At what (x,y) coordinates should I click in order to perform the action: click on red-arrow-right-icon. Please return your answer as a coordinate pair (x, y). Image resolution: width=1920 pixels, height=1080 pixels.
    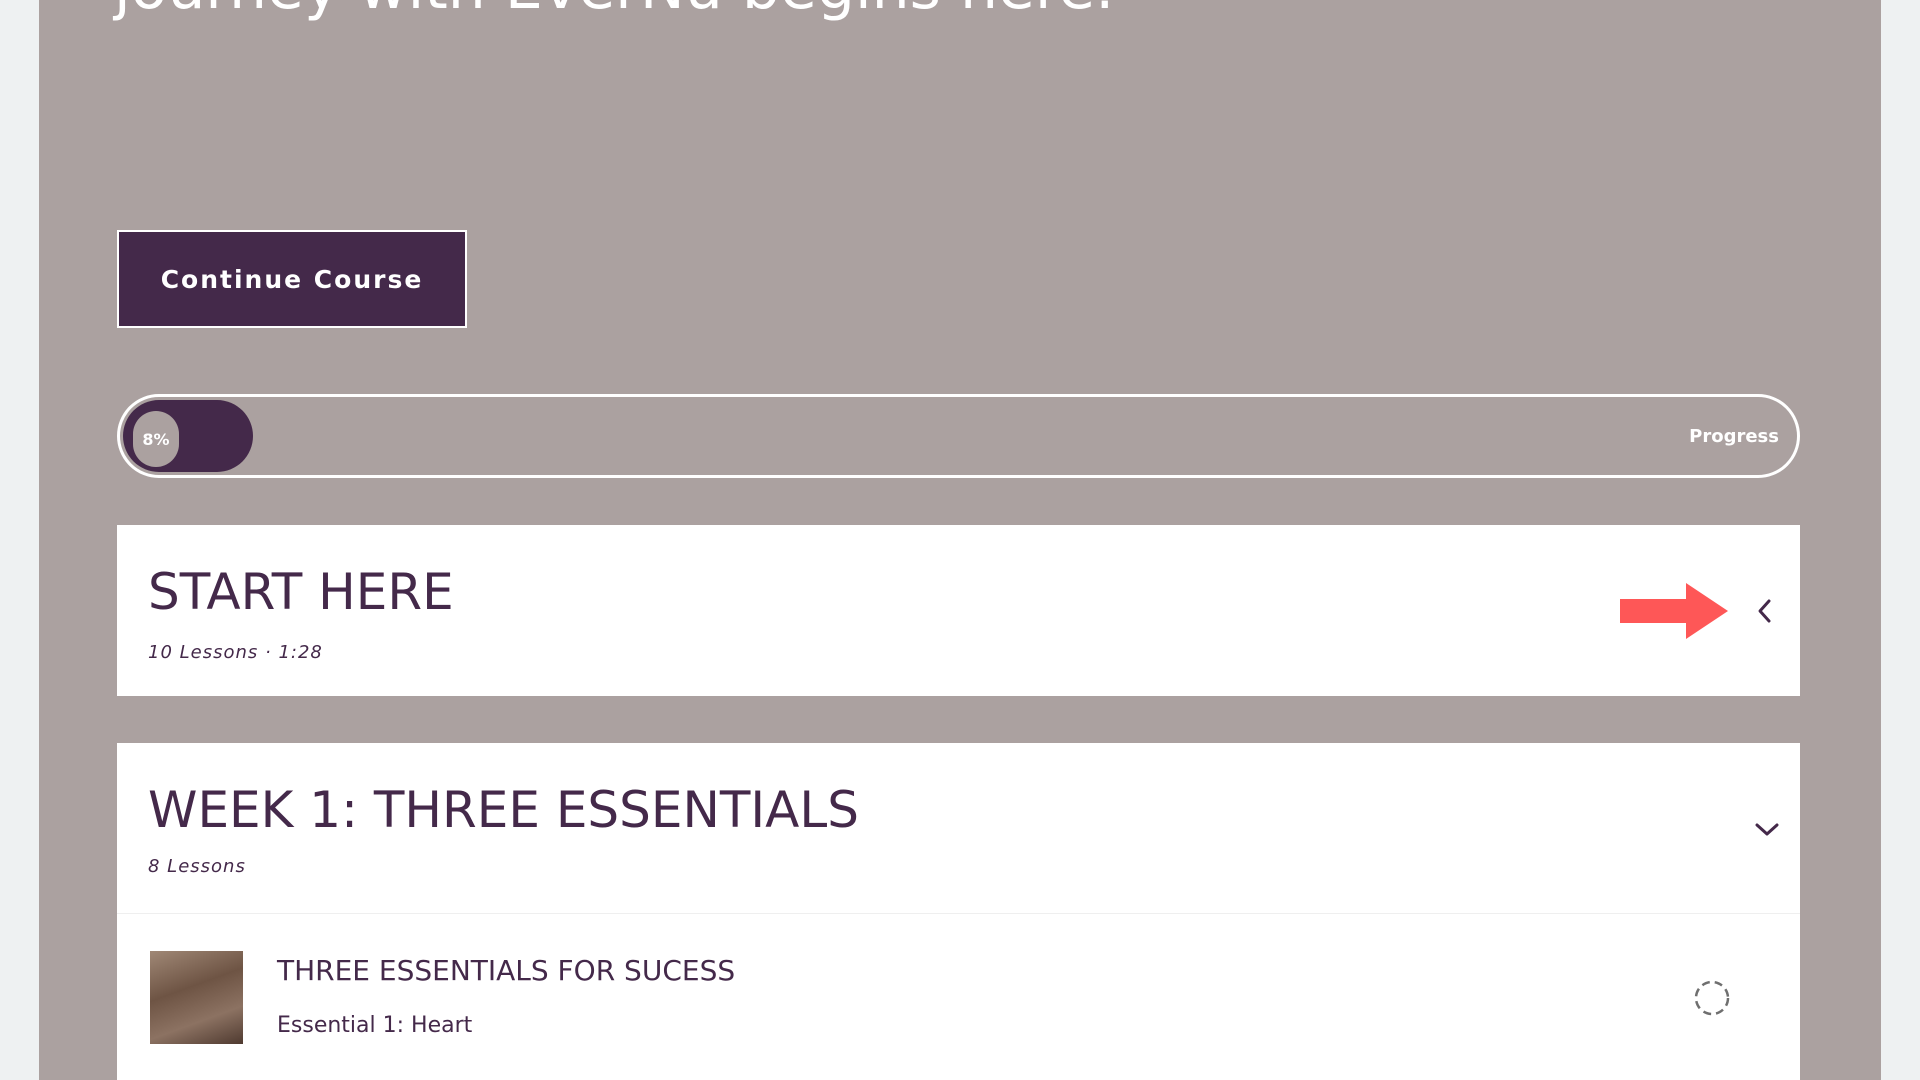
    Looking at the image, I should click on (1674, 611).